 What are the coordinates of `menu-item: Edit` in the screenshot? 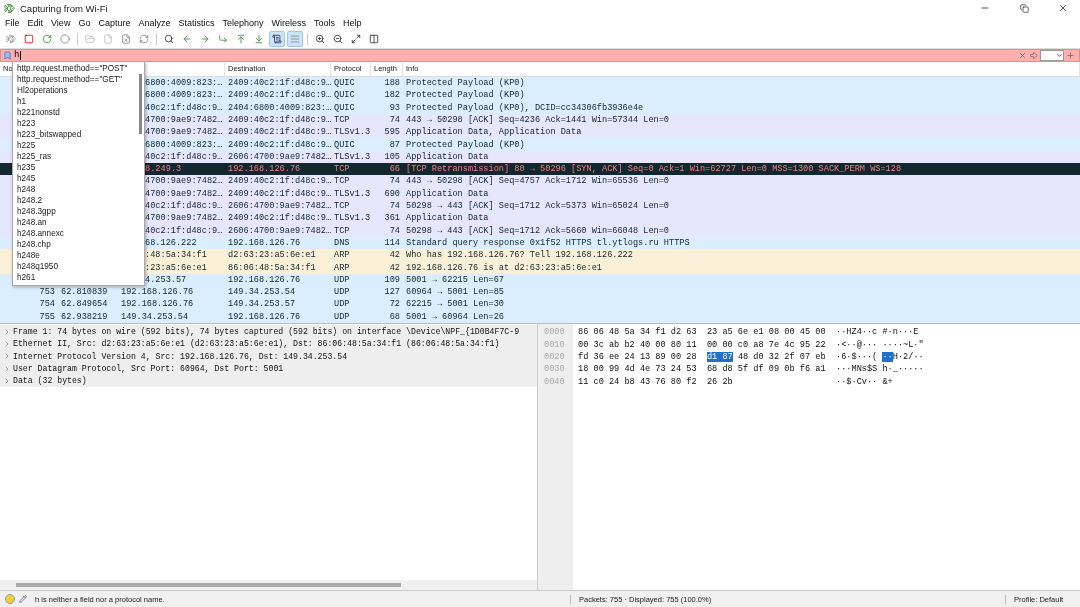 It's located at (35, 23).